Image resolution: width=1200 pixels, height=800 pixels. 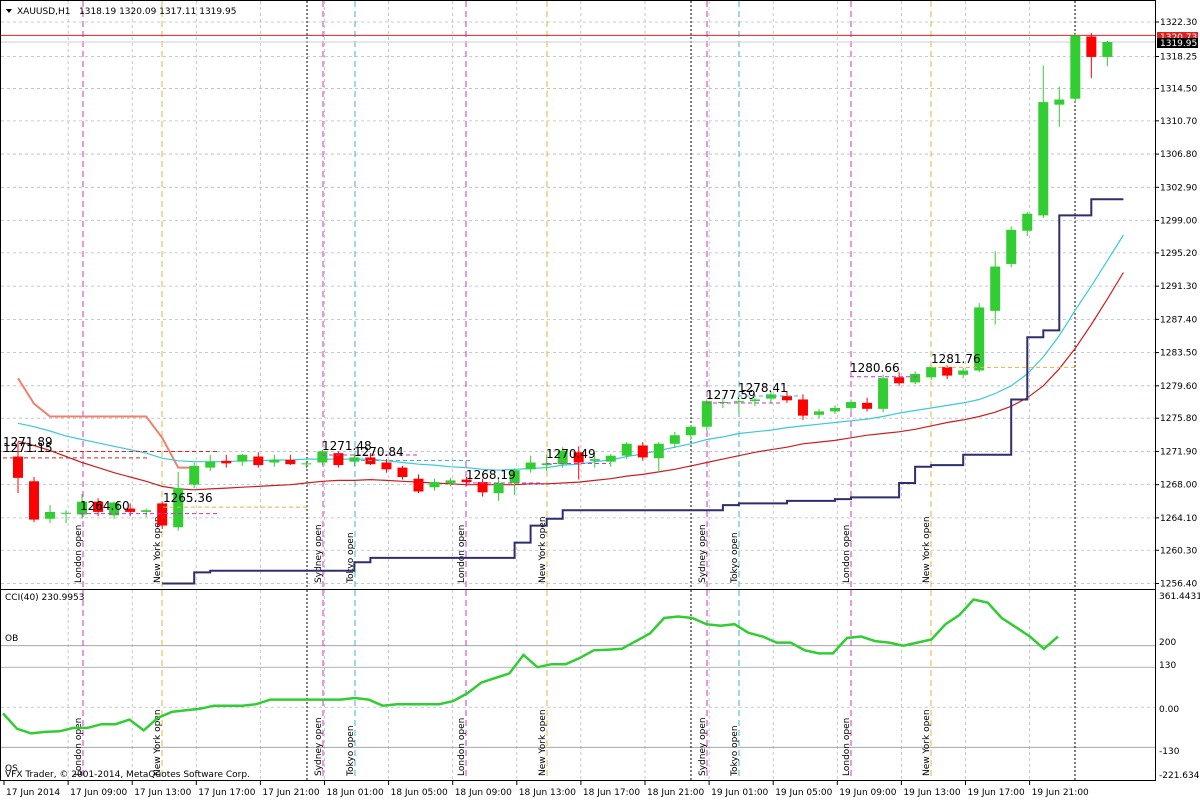 What do you see at coordinates (1179, 597) in the screenshot?
I see `cci-scale-max: 361.4431` at bounding box center [1179, 597].